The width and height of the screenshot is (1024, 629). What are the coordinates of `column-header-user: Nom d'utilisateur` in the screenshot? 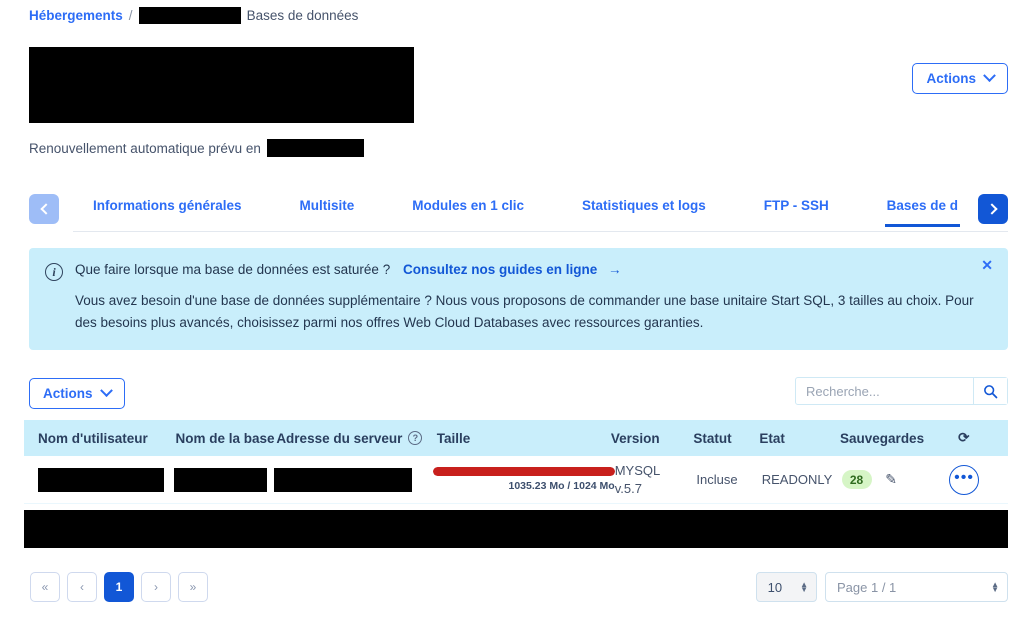 It's located at (93, 438).